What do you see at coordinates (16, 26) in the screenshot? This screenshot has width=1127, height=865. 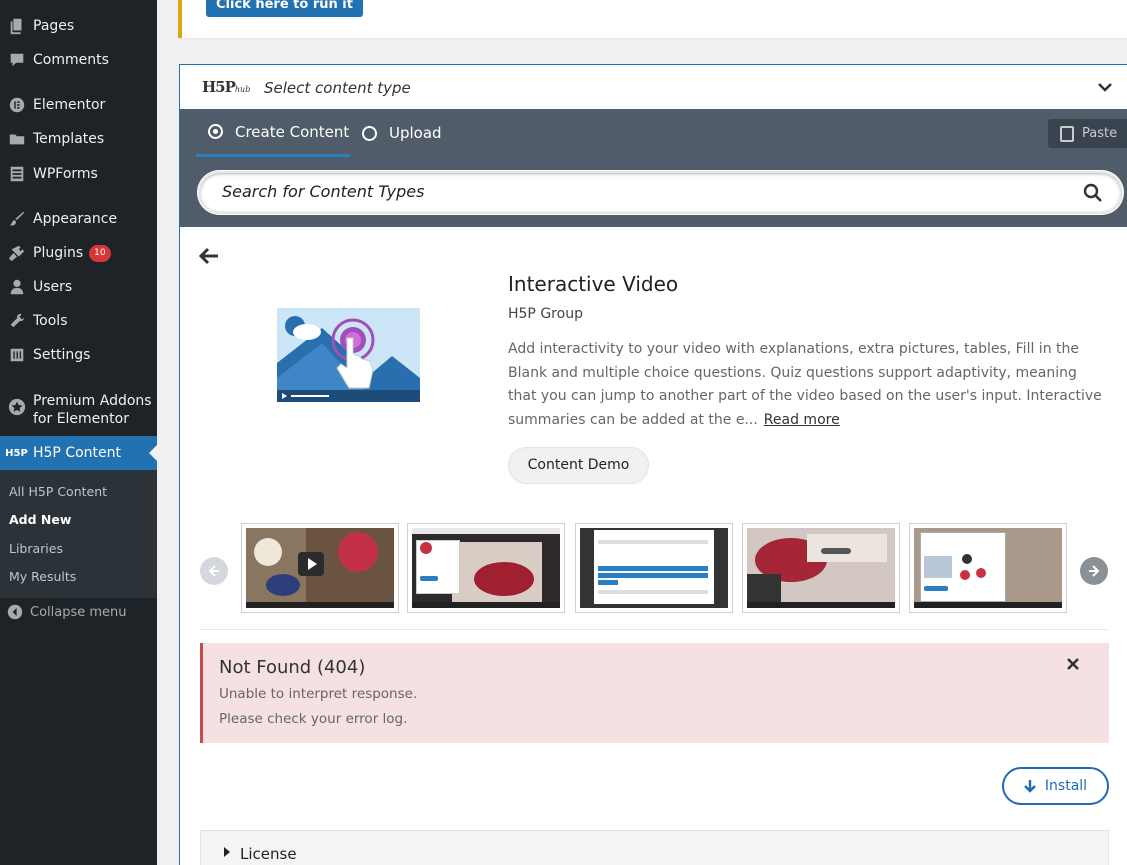 I see `pages-icon` at bounding box center [16, 26].